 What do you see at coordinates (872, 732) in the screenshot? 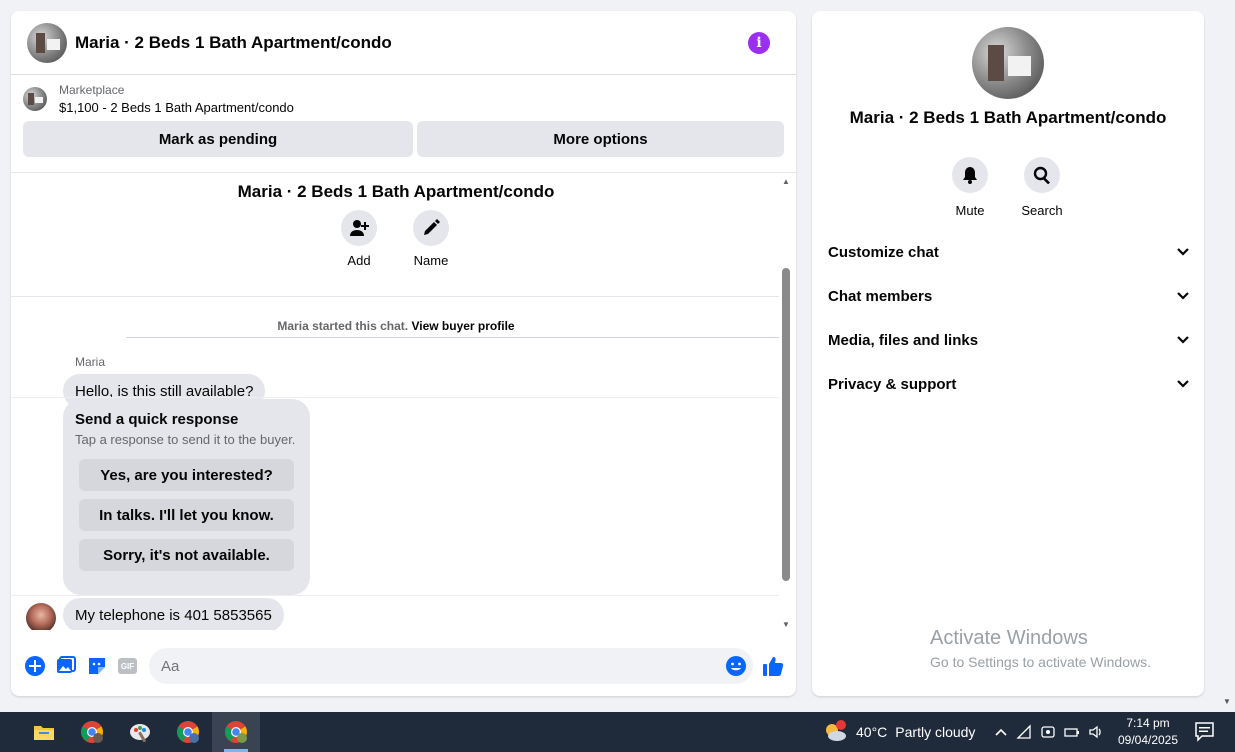
I see `temperature: 40°C` at bounding box center [872, 732].